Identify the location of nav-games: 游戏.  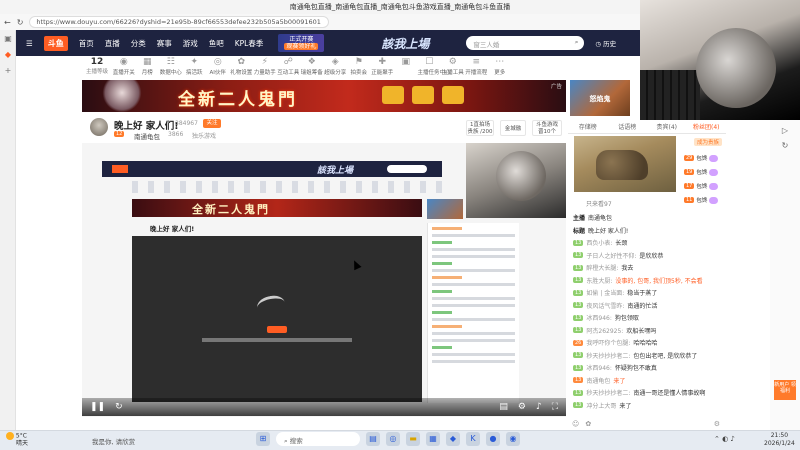
(190, 43).